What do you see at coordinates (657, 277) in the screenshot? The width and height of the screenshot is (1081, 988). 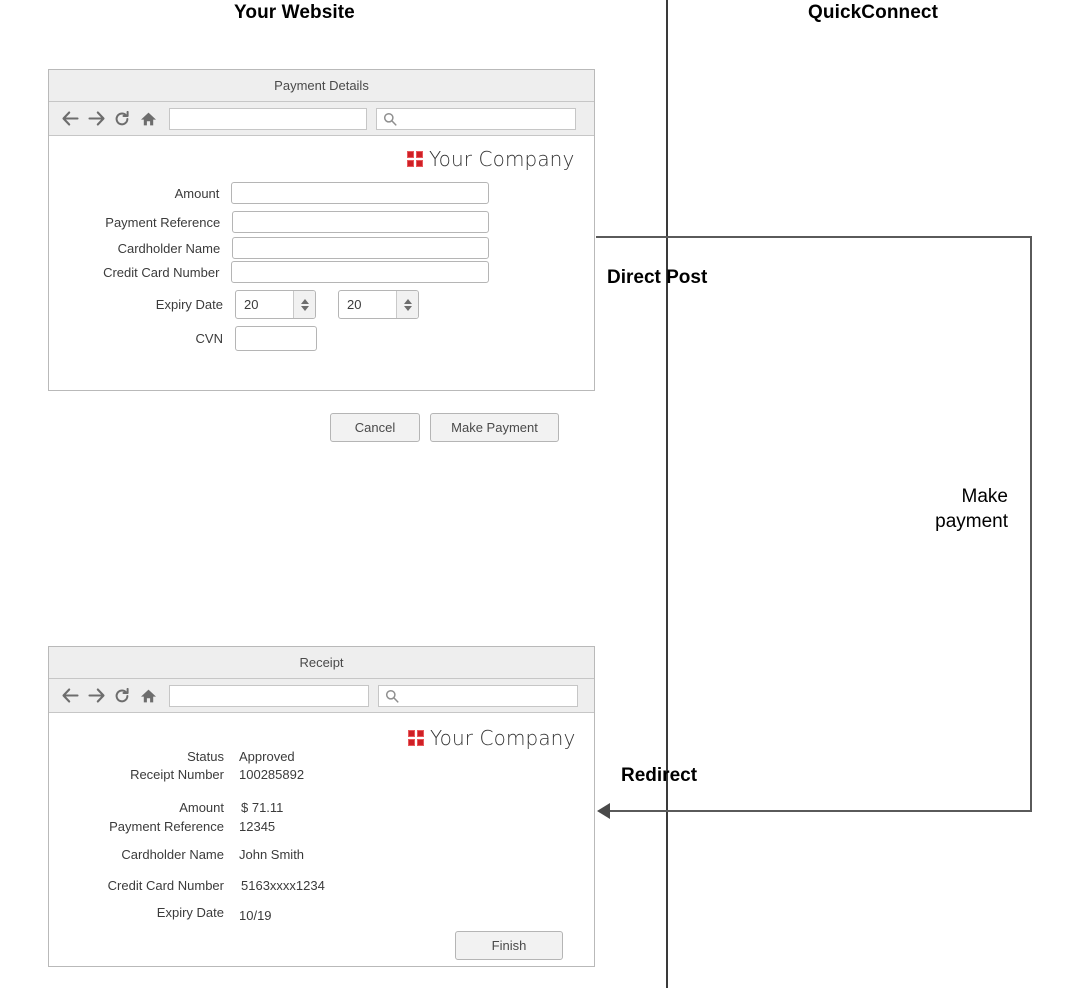 I see `flow-label-direct-post: Direct Post` at bounding box center [657, 277].